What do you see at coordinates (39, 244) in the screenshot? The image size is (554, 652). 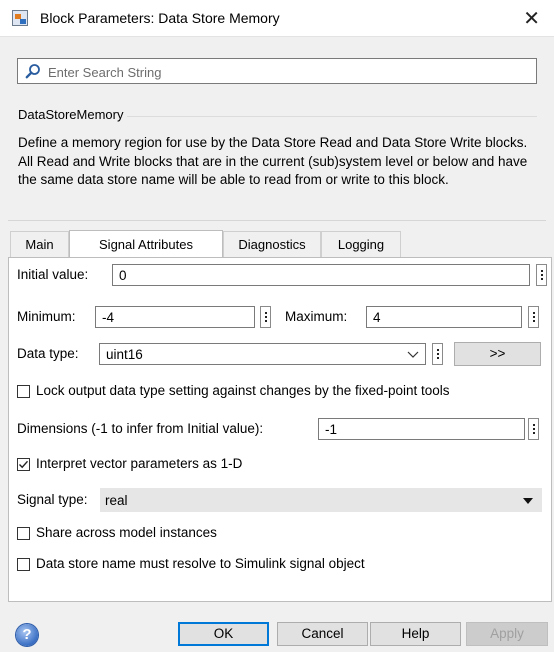 I see `tab-main: Main` at bounding box center [39, 244].